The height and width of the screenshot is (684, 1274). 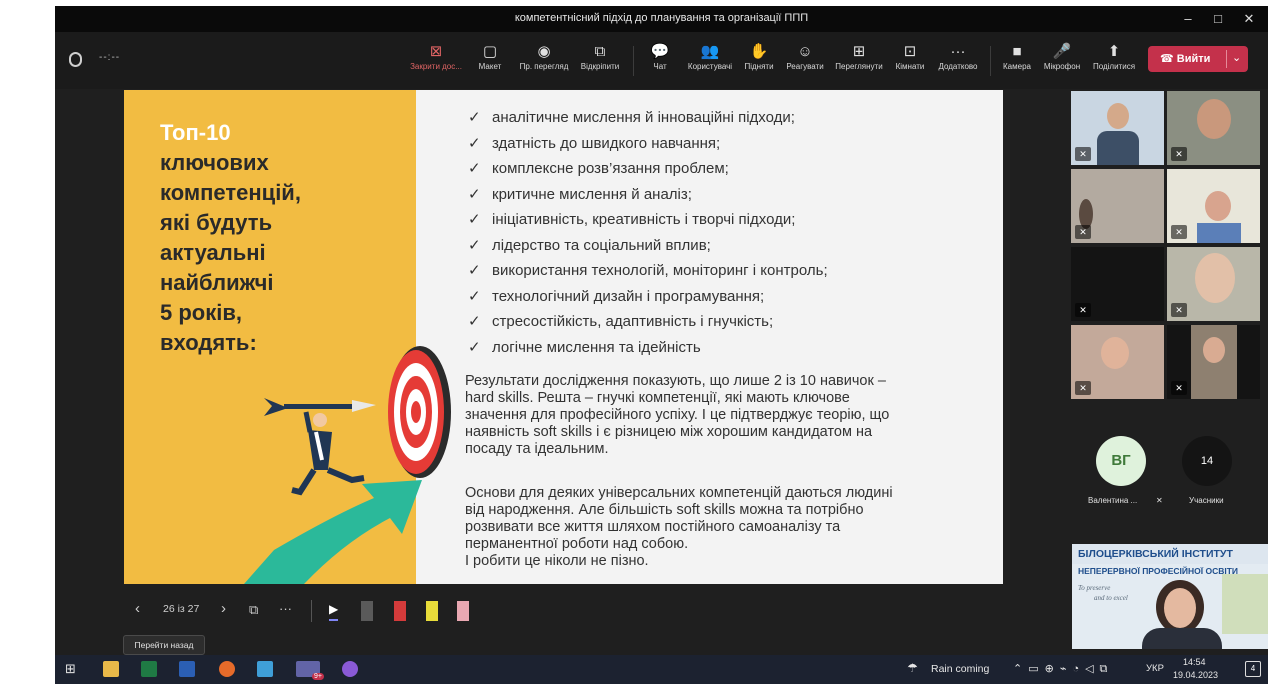 What do you see at coordinates (311, 611) in the screenshot?
I see `controls-divider` at bounding box center [311, 611].